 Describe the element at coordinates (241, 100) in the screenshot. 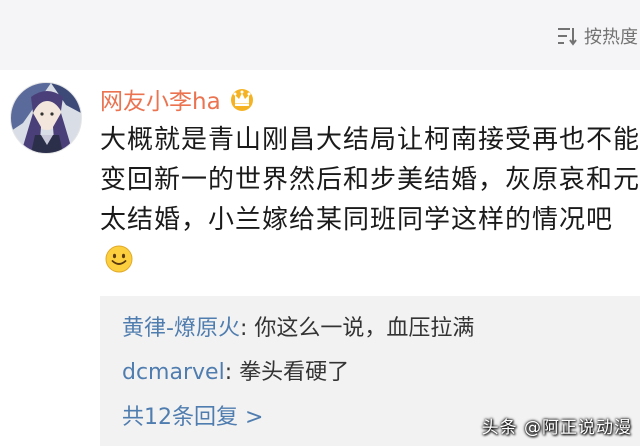

I see `crown-badge-icon` at that location.